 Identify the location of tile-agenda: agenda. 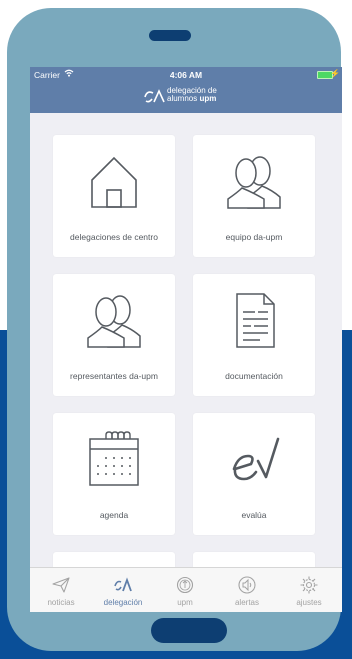
(114, 474).